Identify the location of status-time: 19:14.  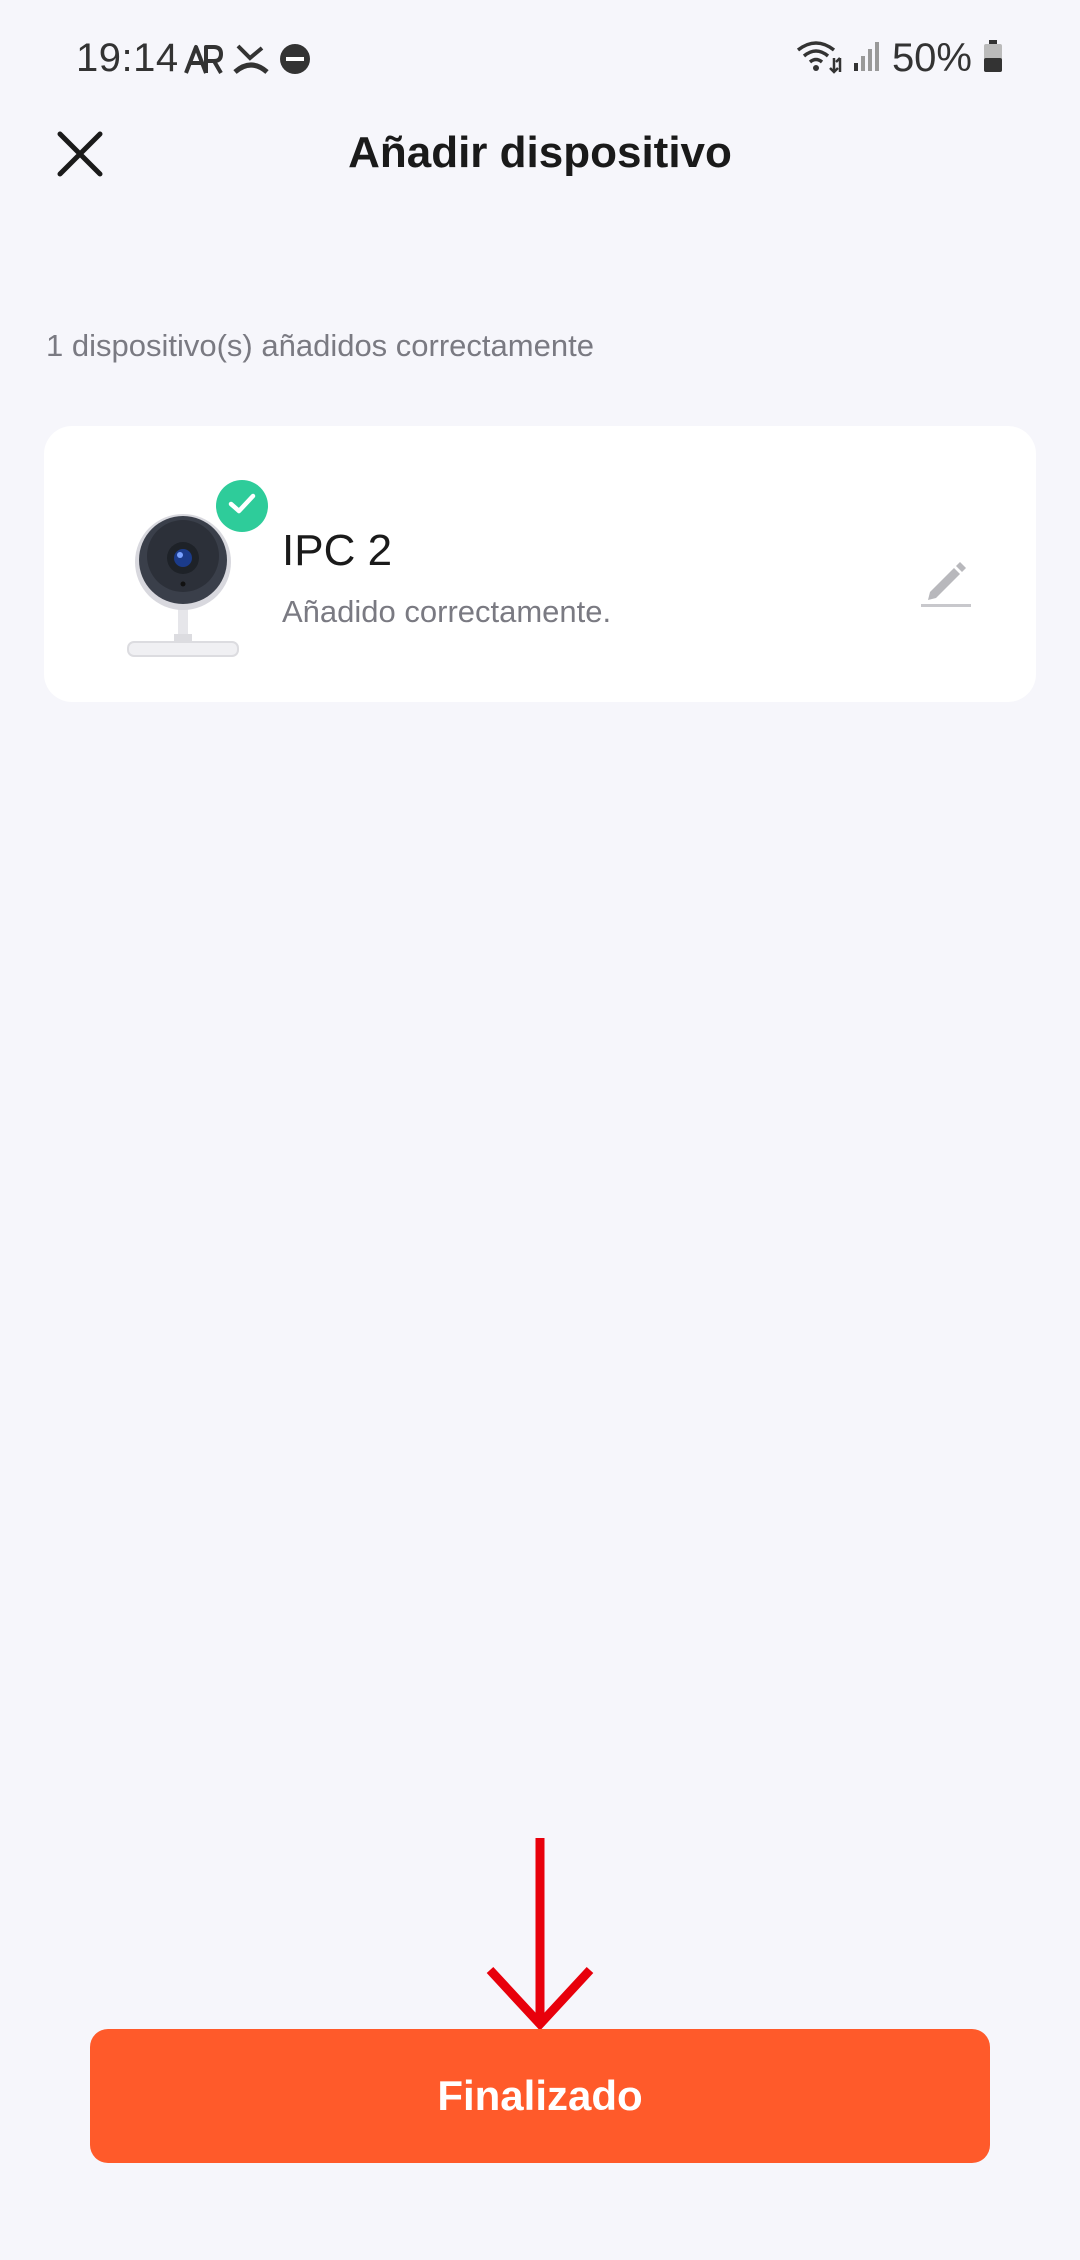
(127, 58).